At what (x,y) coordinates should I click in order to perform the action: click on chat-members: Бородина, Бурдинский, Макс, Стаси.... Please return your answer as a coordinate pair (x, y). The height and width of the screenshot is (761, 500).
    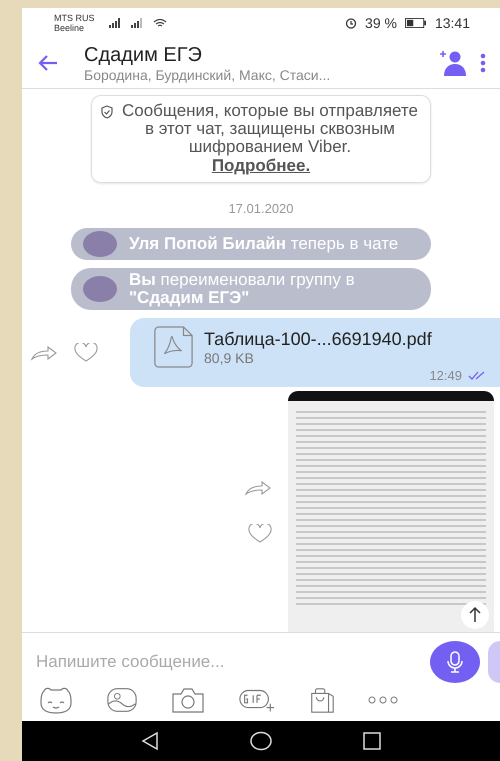
    Looking at the image, I should click on (208, 74).